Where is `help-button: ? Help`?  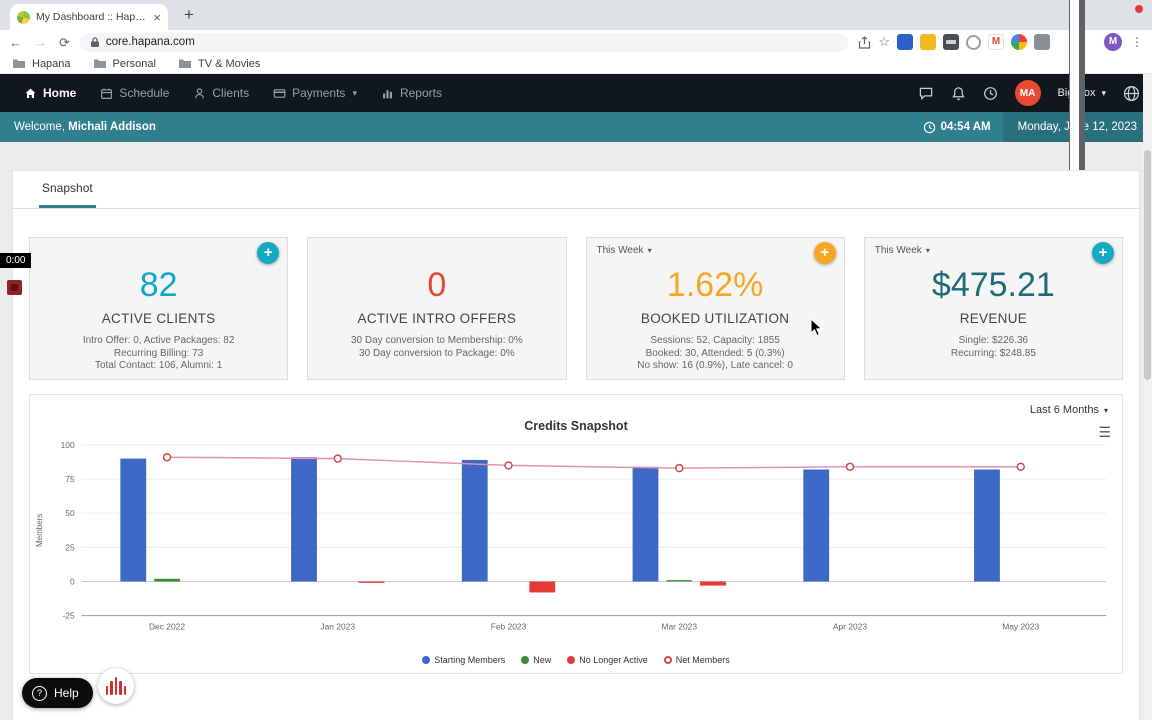 help-button: ? Help is located at coordinates (57, 693).